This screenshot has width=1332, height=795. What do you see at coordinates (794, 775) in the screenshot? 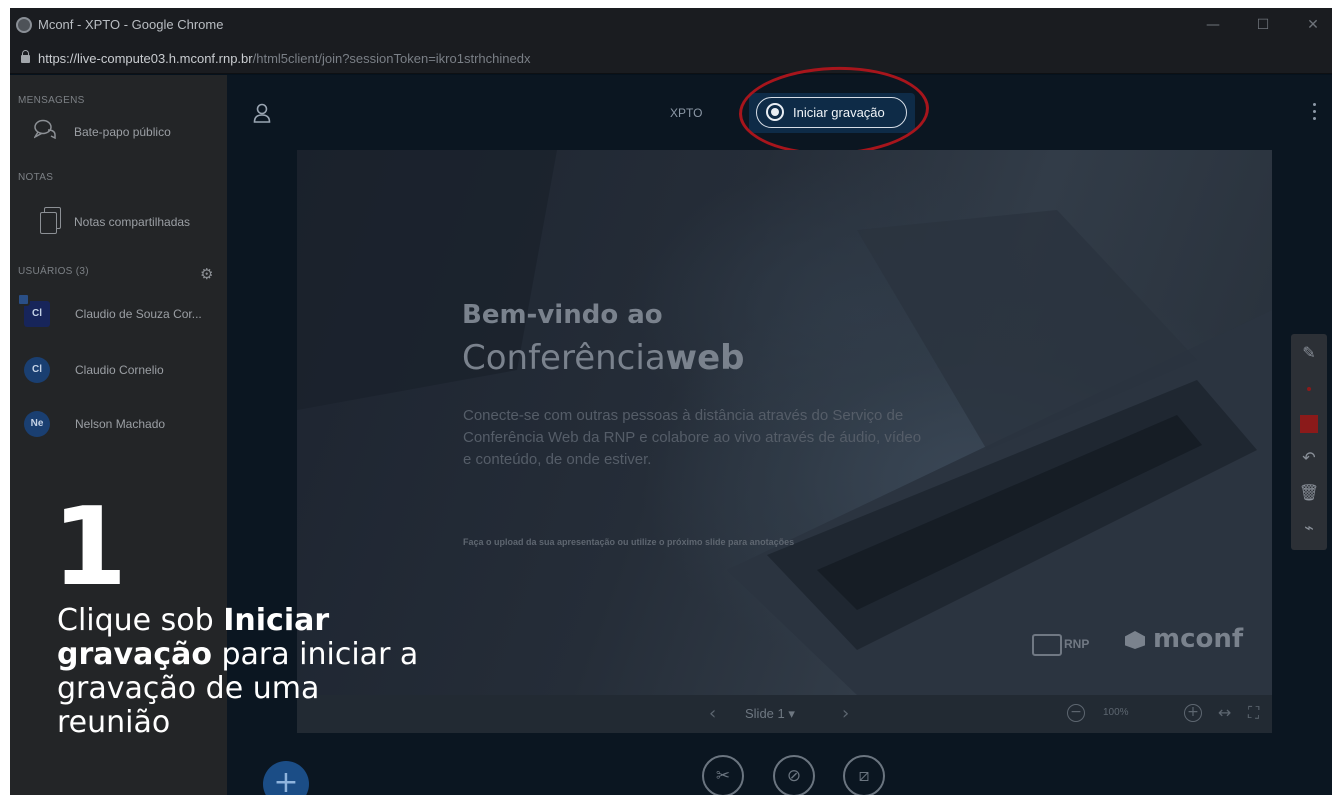
I see `camera-button: ⊘` at bounding box center [794, 775].